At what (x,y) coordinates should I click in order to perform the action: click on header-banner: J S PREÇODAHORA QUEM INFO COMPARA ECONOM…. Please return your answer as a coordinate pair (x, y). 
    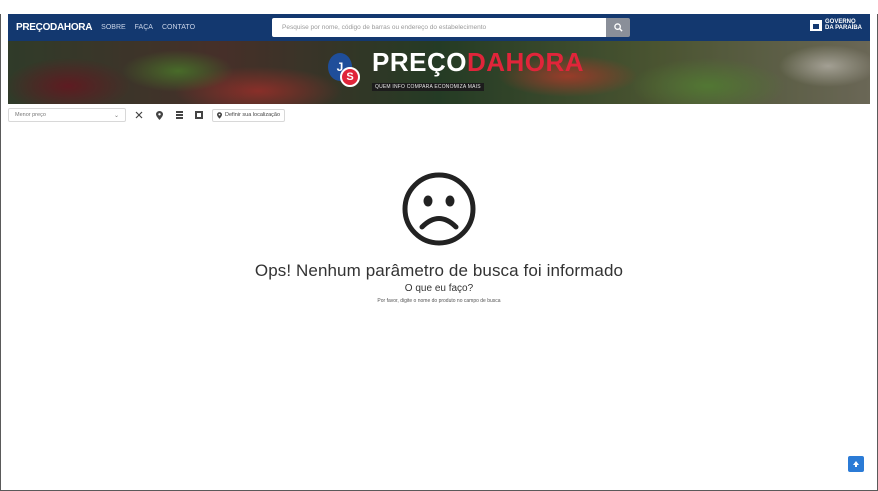
    Looking at the image, I should click on (439, 72).